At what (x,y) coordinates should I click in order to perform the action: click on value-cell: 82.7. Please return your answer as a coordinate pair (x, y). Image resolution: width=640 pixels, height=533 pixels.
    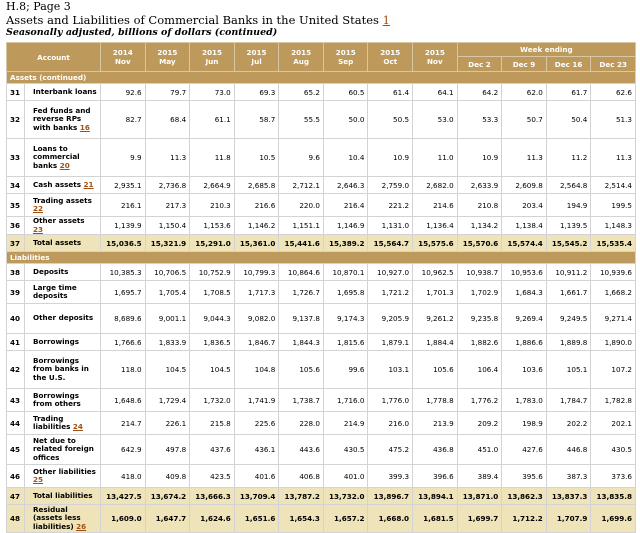
    Looking at the image, I should click on (123, 119).